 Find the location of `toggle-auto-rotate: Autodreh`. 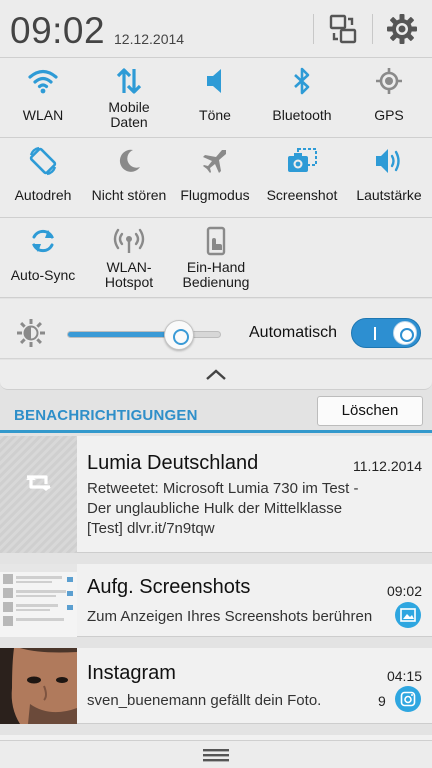

toggle-auto-rotate: Autodreh is located at coordinates (43, 178).